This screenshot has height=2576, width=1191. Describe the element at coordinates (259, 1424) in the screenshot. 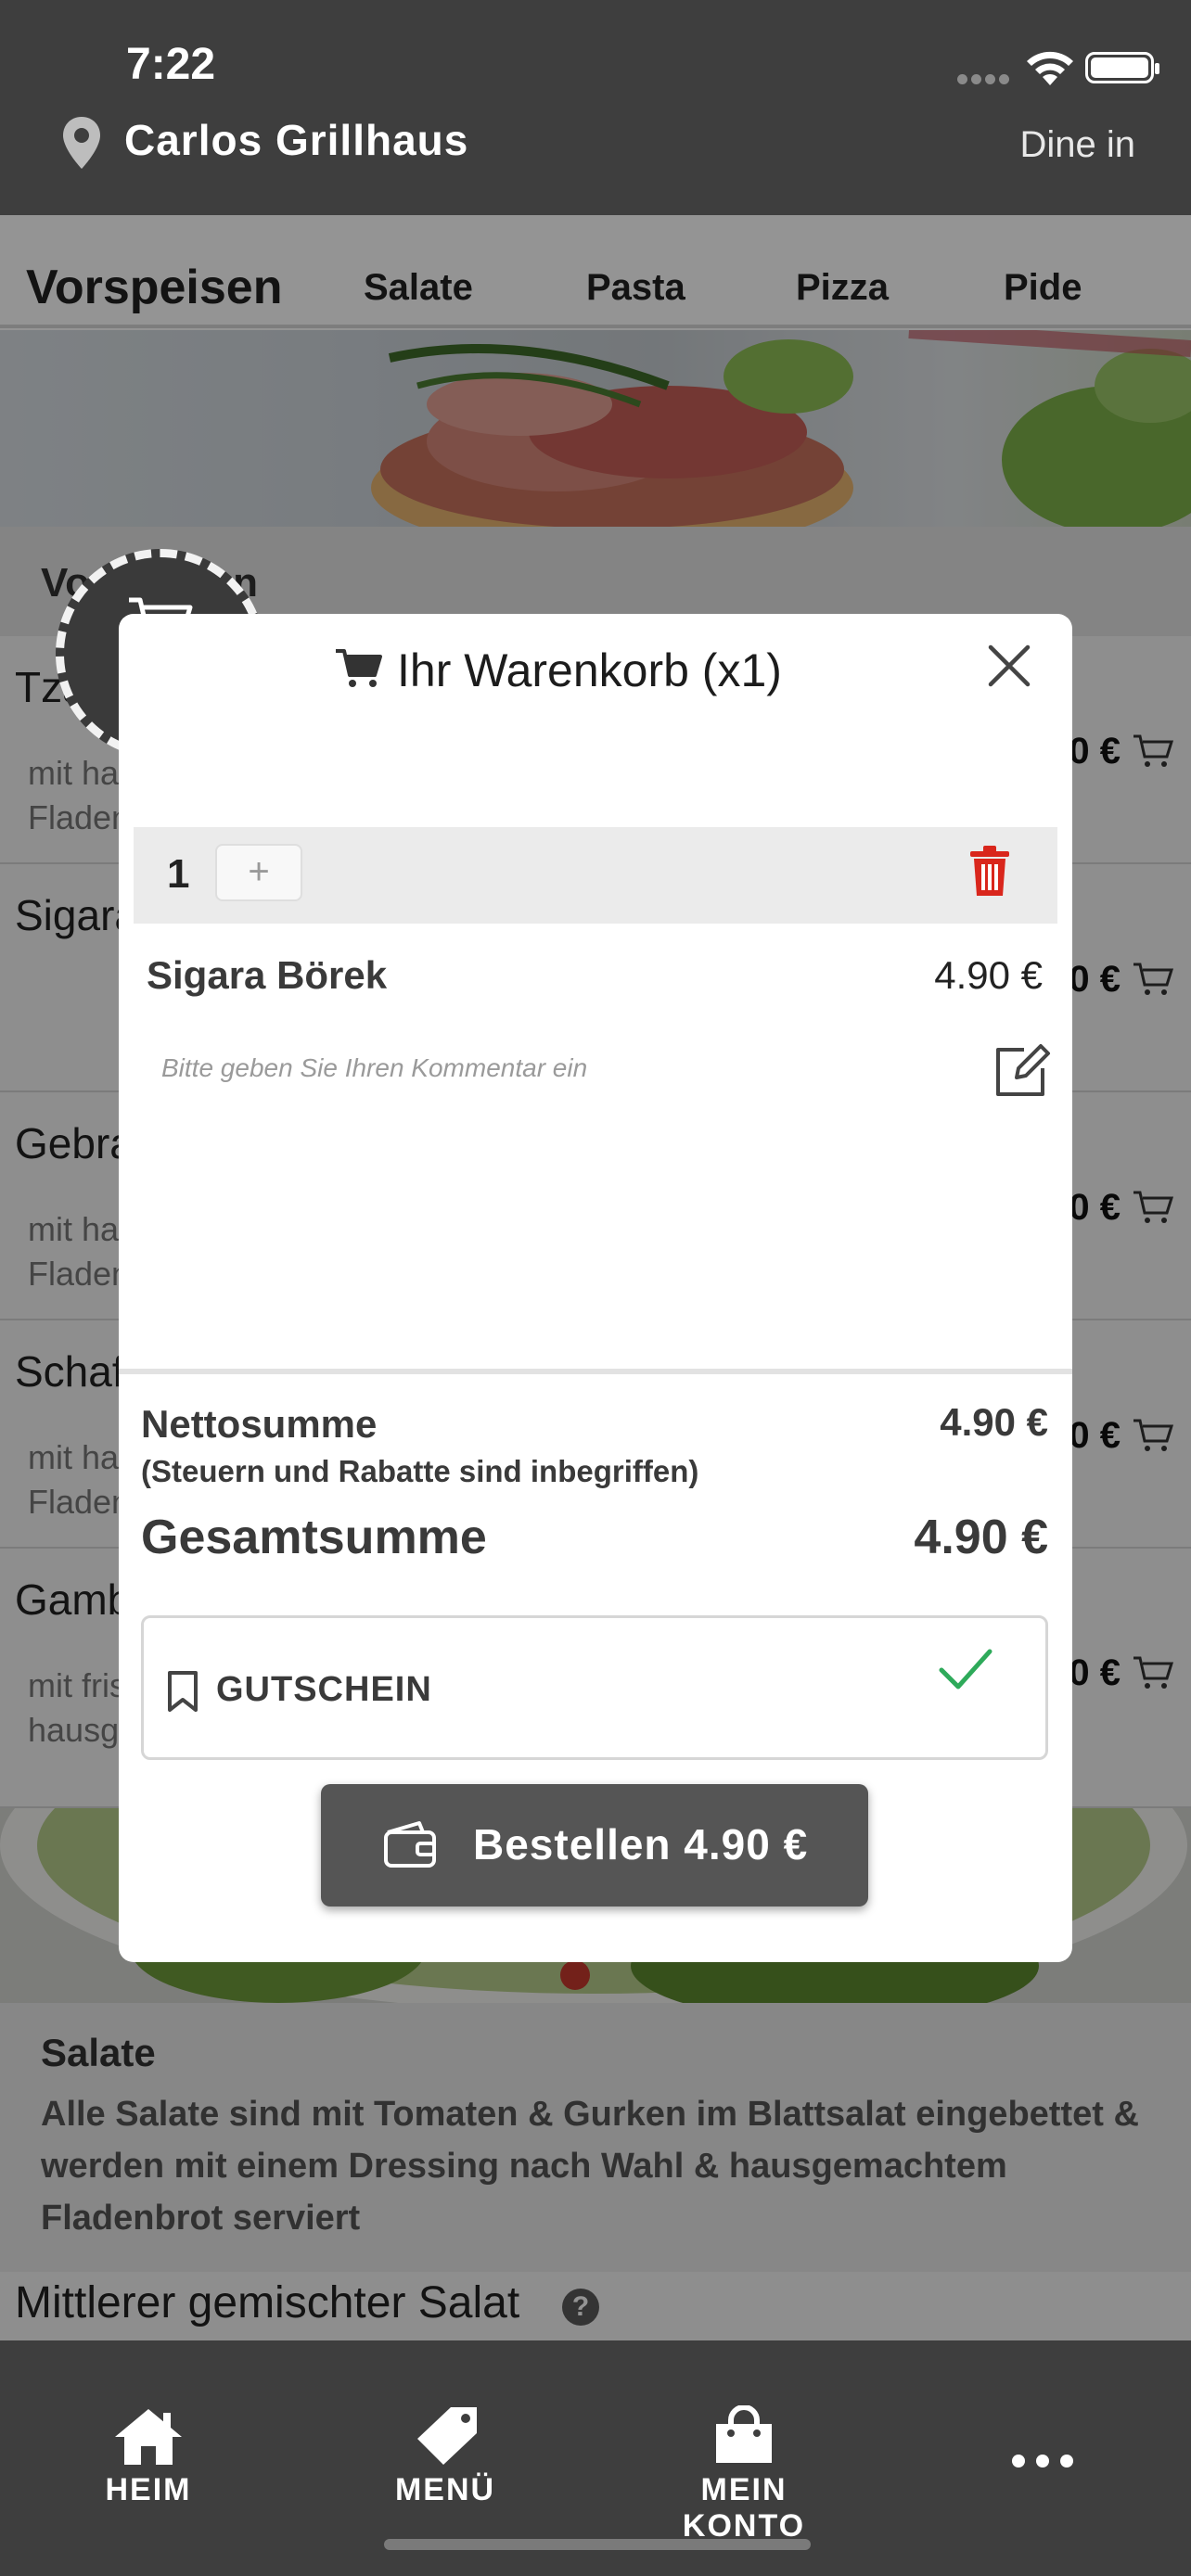

I see `net-total-label: Nettosumme` at that location.